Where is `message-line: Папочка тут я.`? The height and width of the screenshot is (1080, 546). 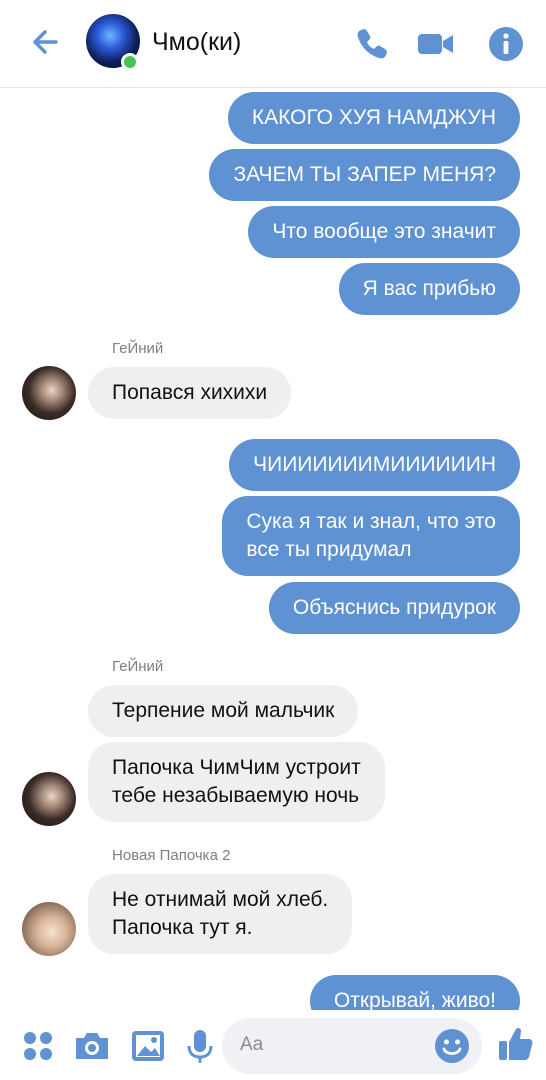 message-line: Папочка тут я. is located at coordinates (182, 927).